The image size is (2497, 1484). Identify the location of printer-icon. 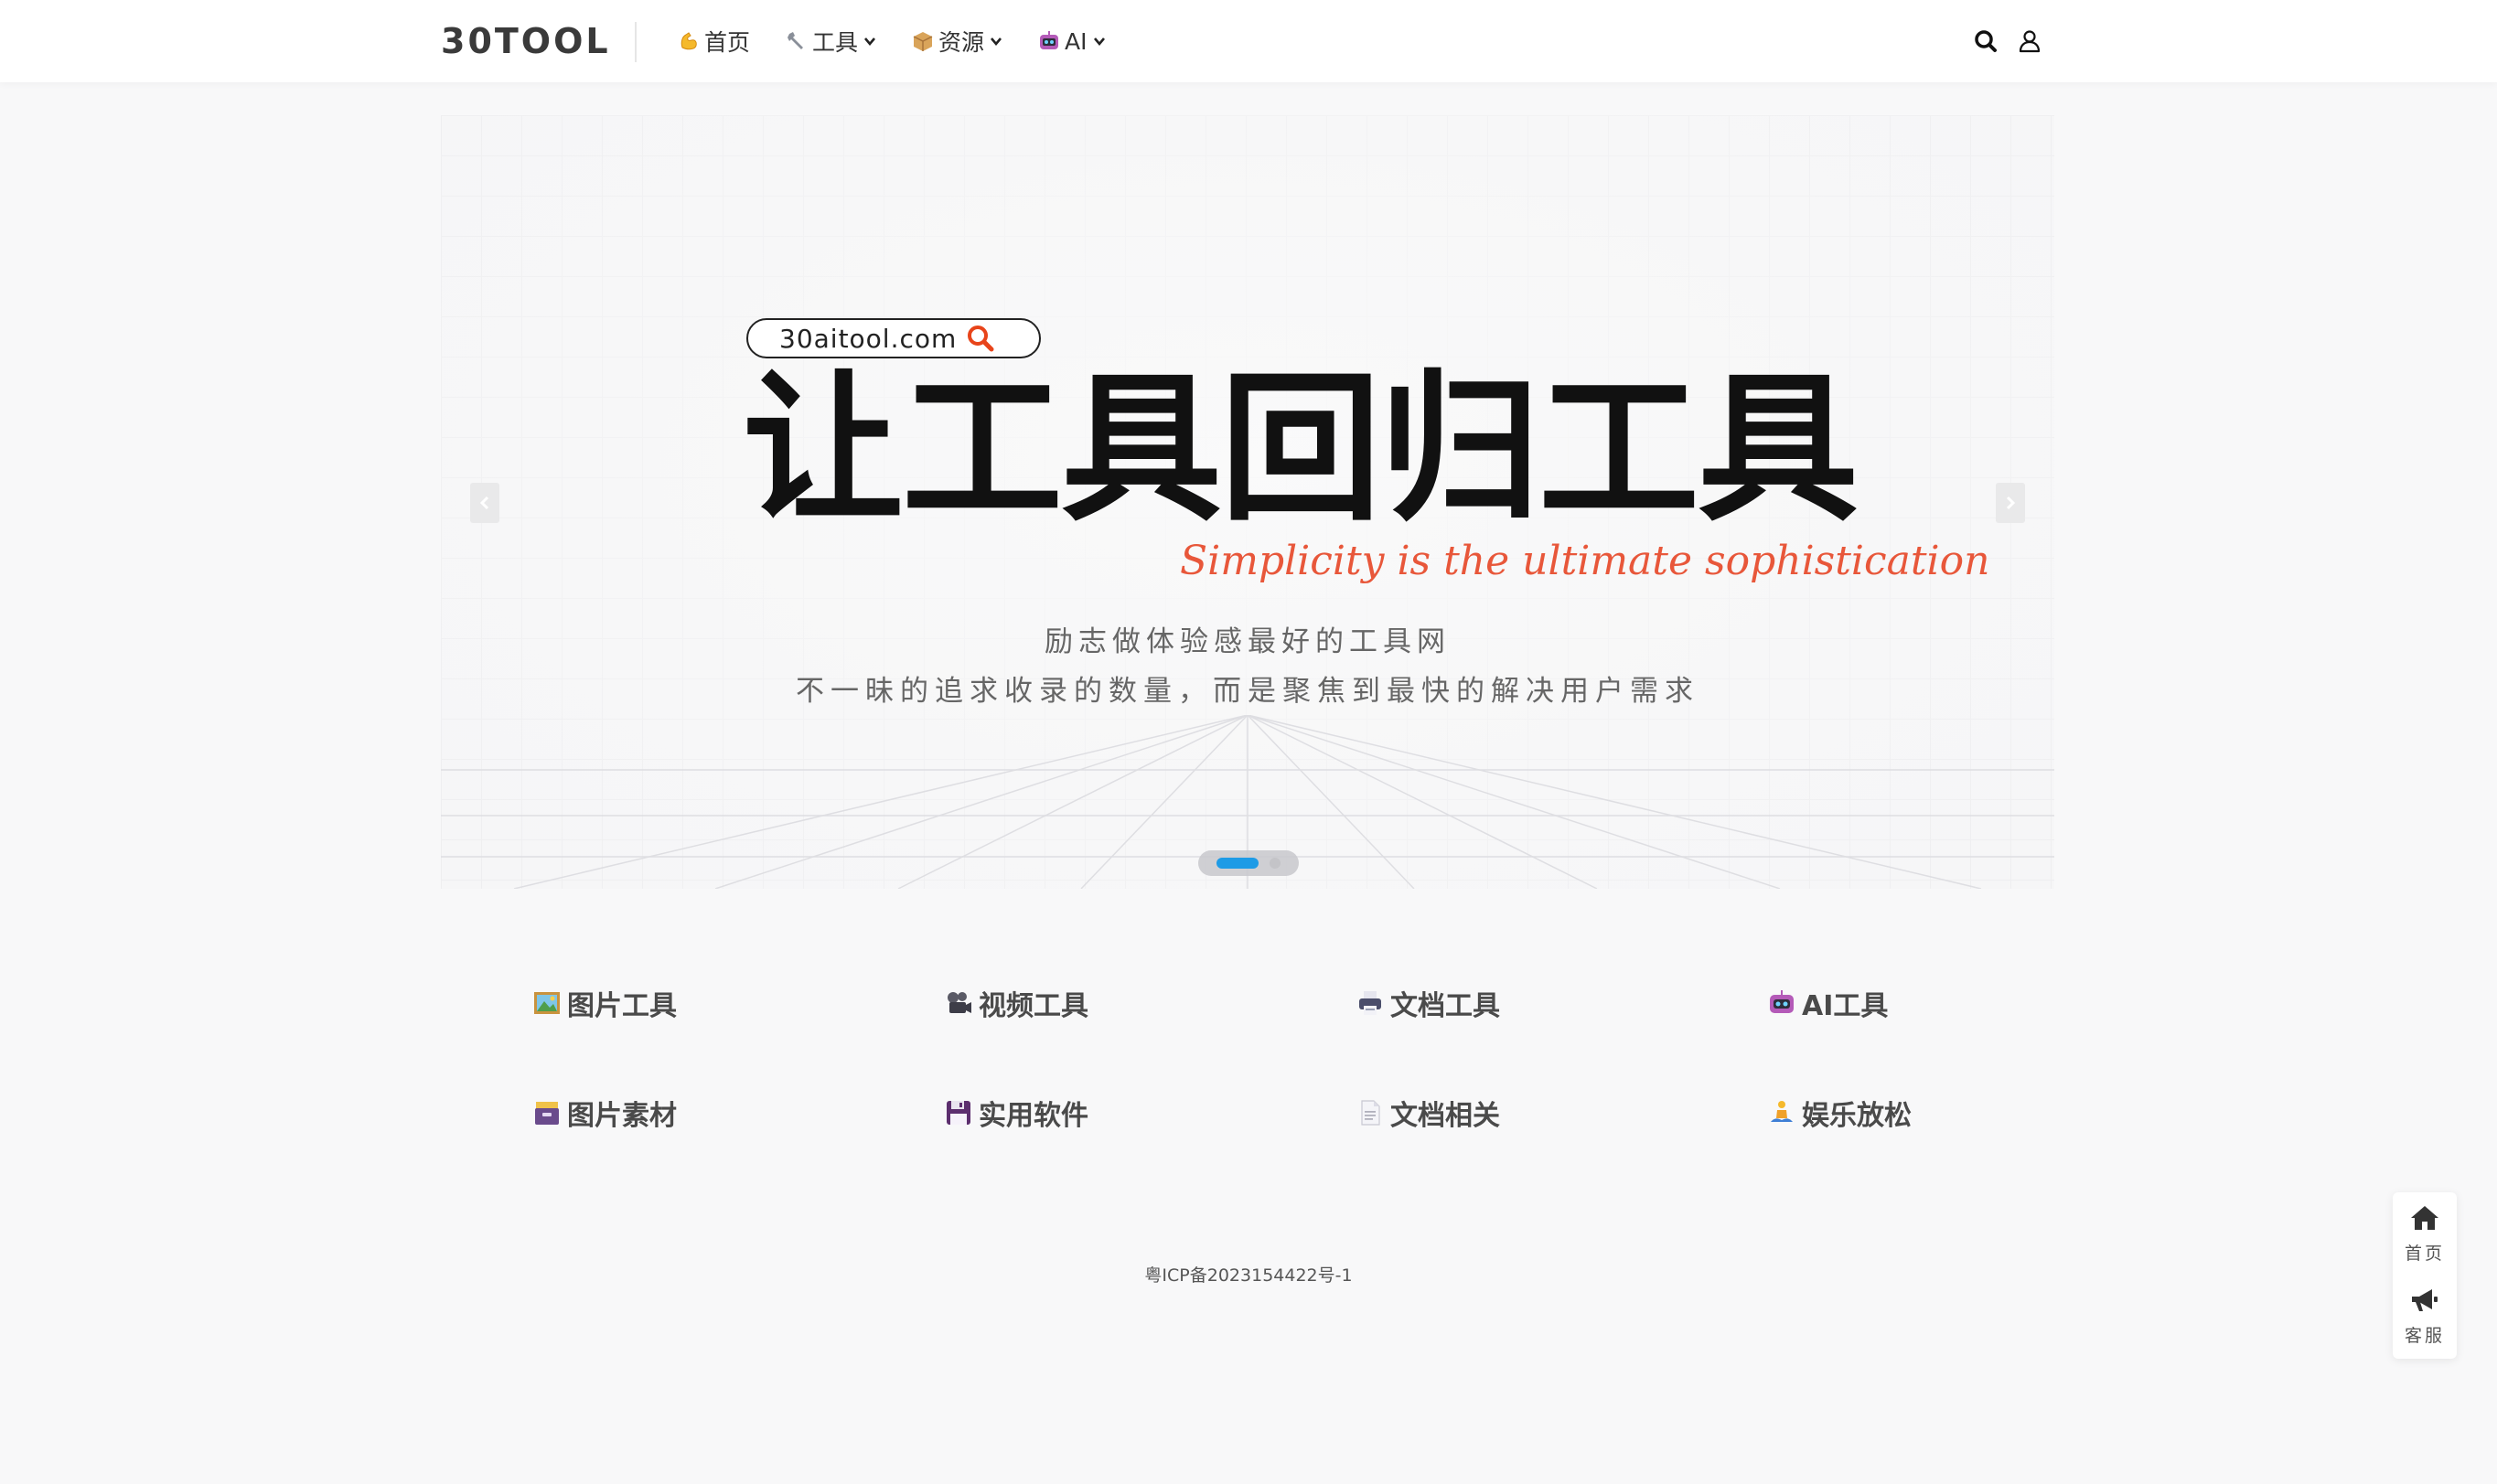
(1370, 1003).